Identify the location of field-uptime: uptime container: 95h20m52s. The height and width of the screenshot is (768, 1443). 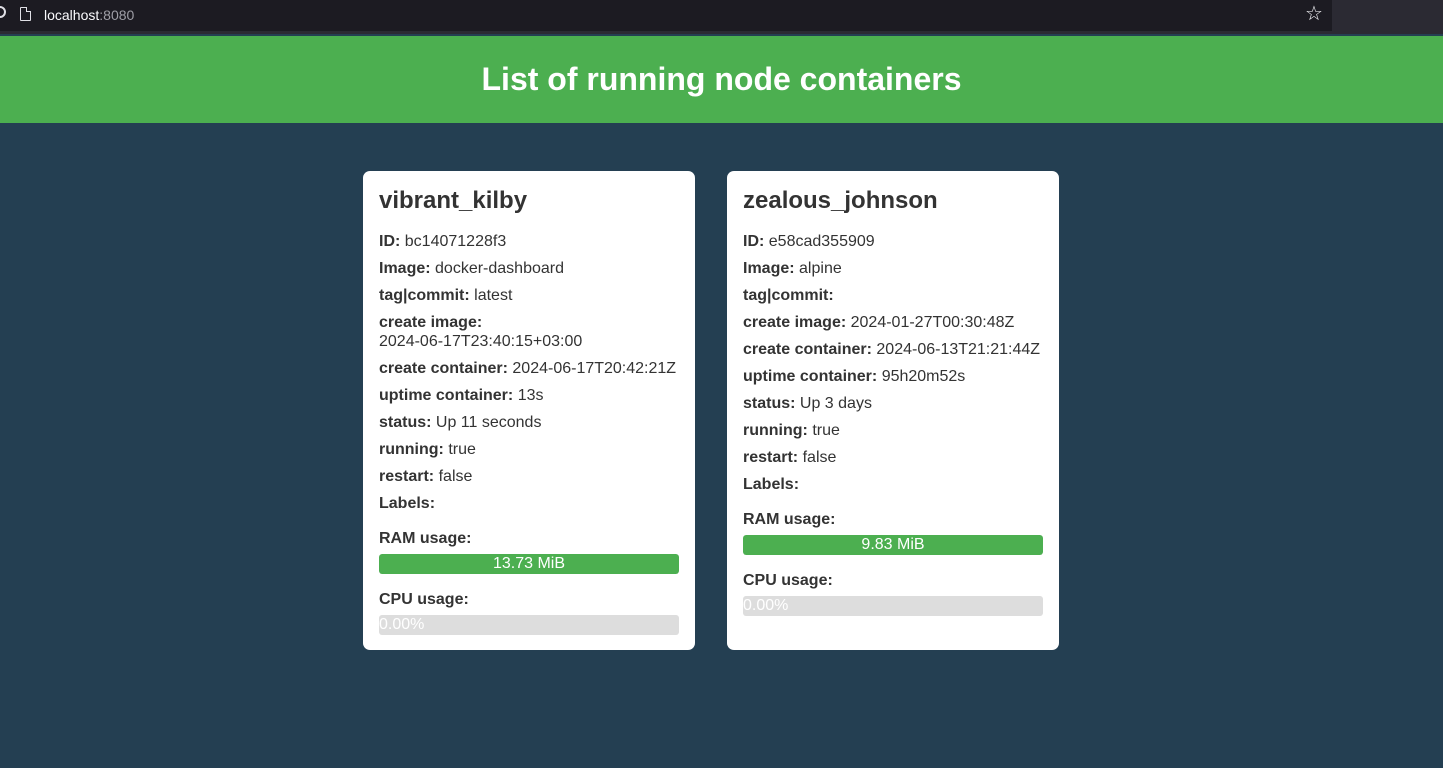
(893, 376).